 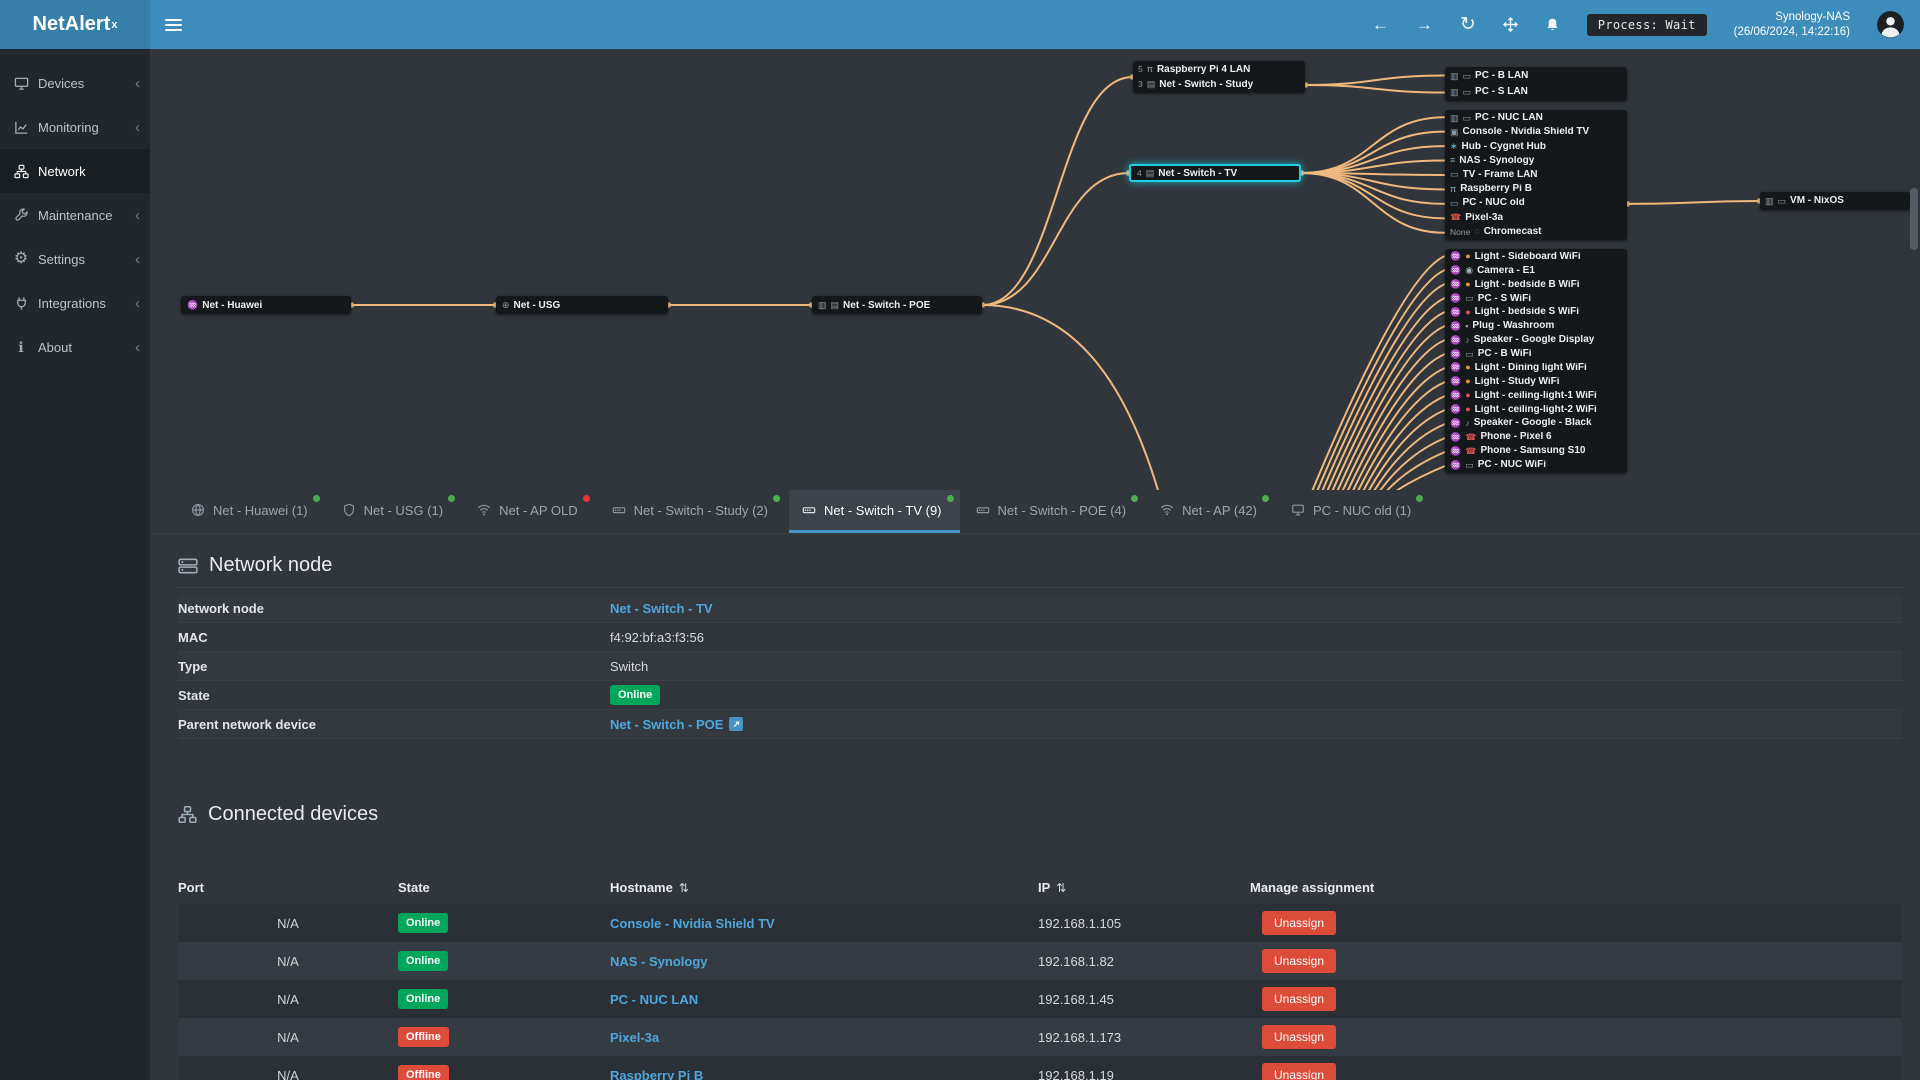 I want to click on detail-label: Type, so click(x=193, y=666).